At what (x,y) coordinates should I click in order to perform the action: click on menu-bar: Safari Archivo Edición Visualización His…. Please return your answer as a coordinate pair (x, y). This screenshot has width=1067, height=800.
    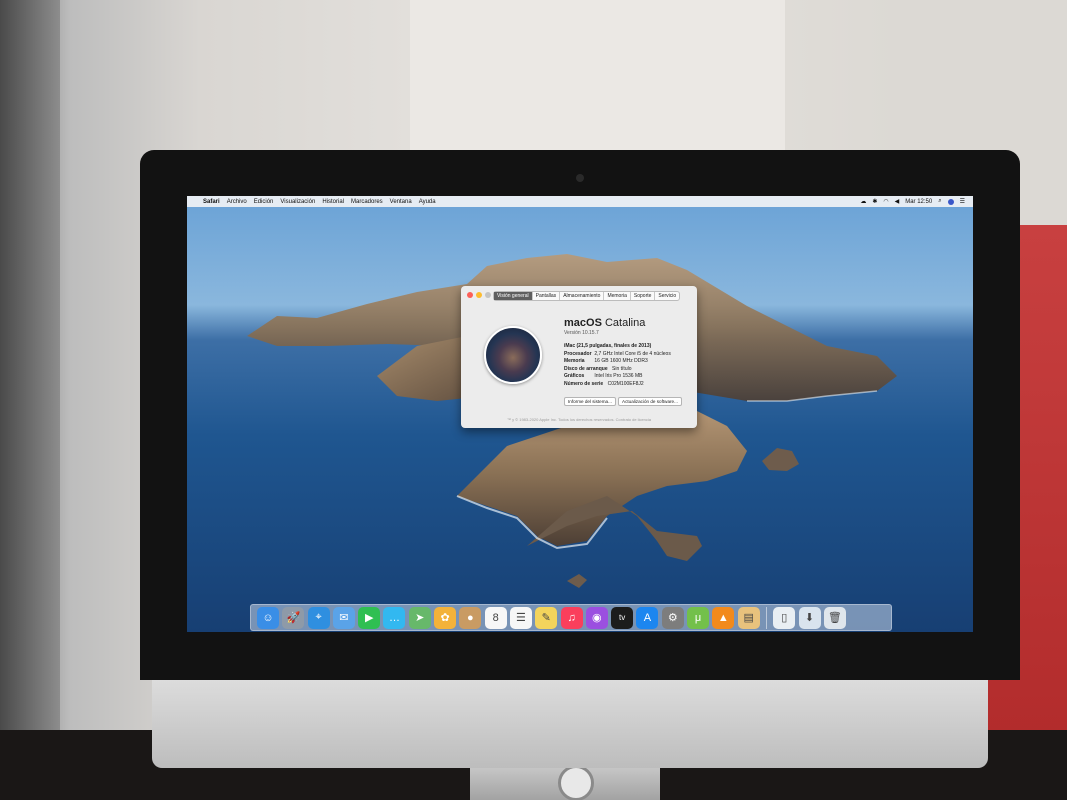
    Looking at the image, I should click on (580, 201).